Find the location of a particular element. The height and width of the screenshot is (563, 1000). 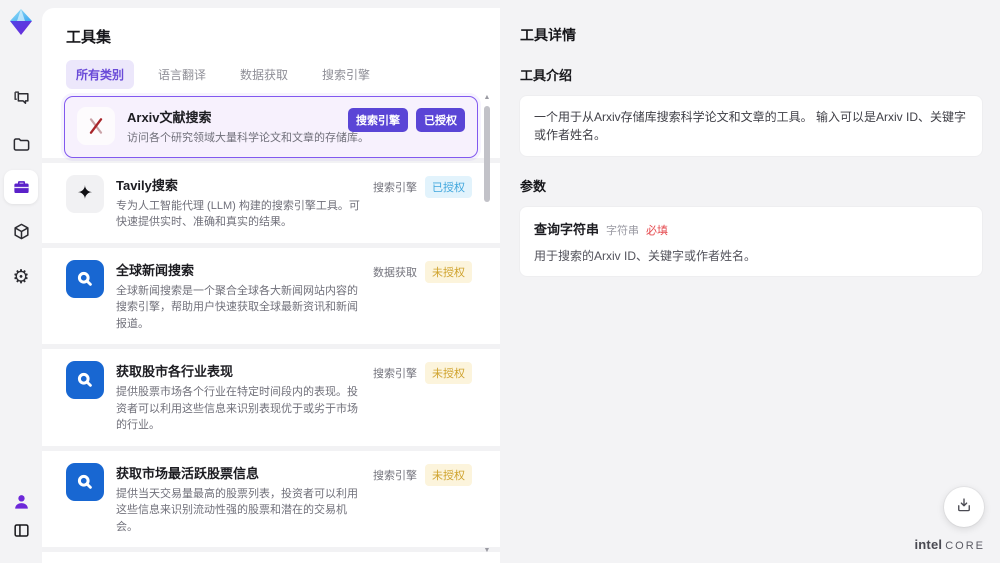

settings-icon: ⚙ is located at coordinates (21, 277).